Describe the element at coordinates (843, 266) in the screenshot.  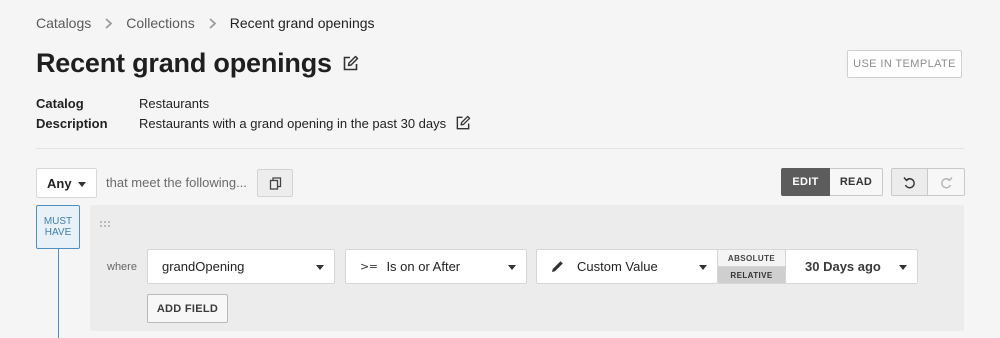
I see `relative-value: 30 Days ago` at that location.